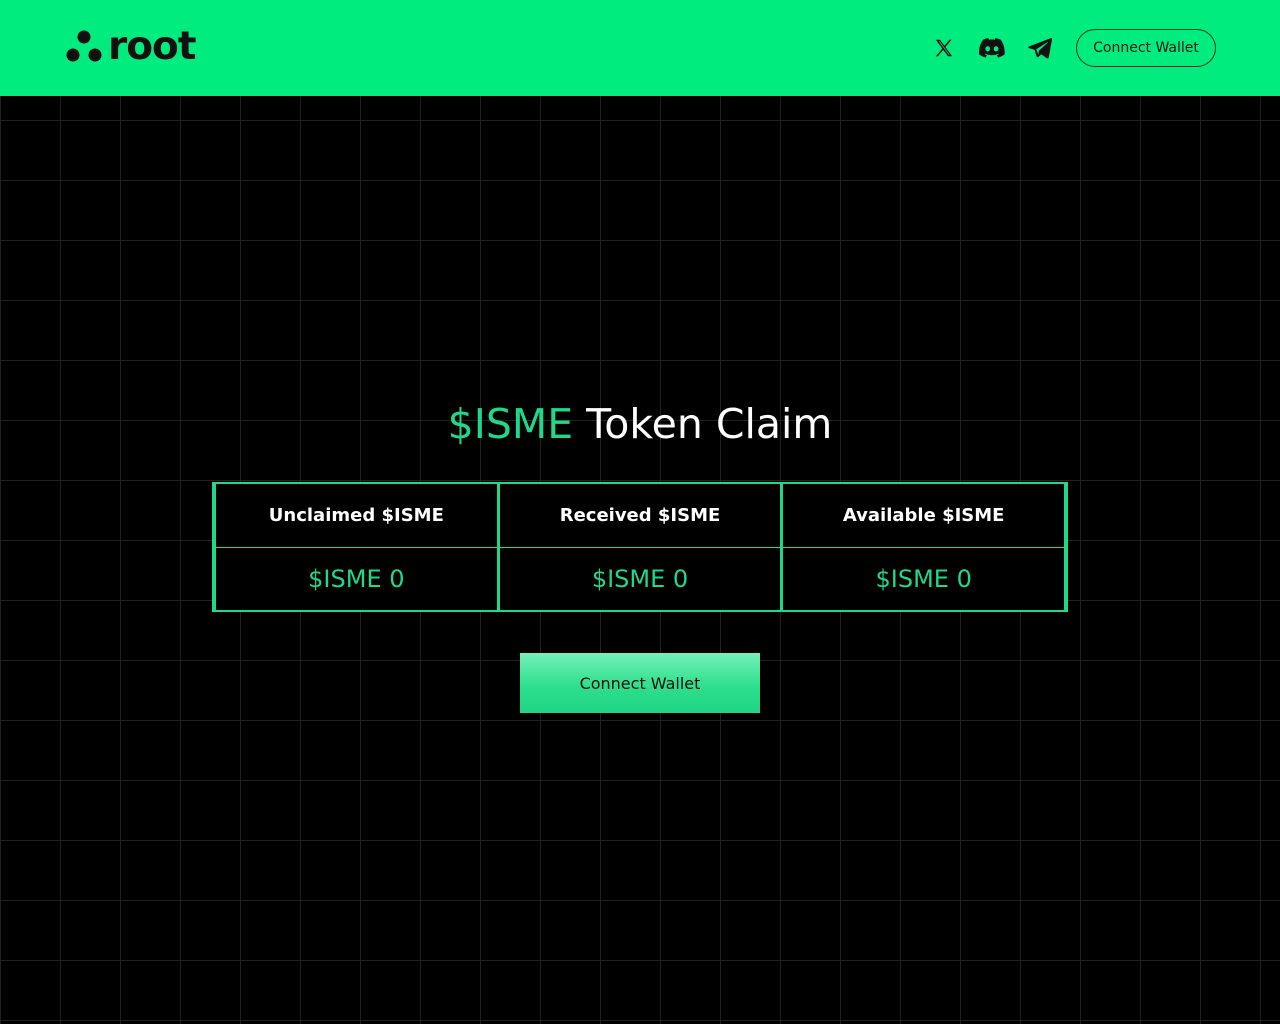  I want to click on telegram-icon, so click(1040, 48).